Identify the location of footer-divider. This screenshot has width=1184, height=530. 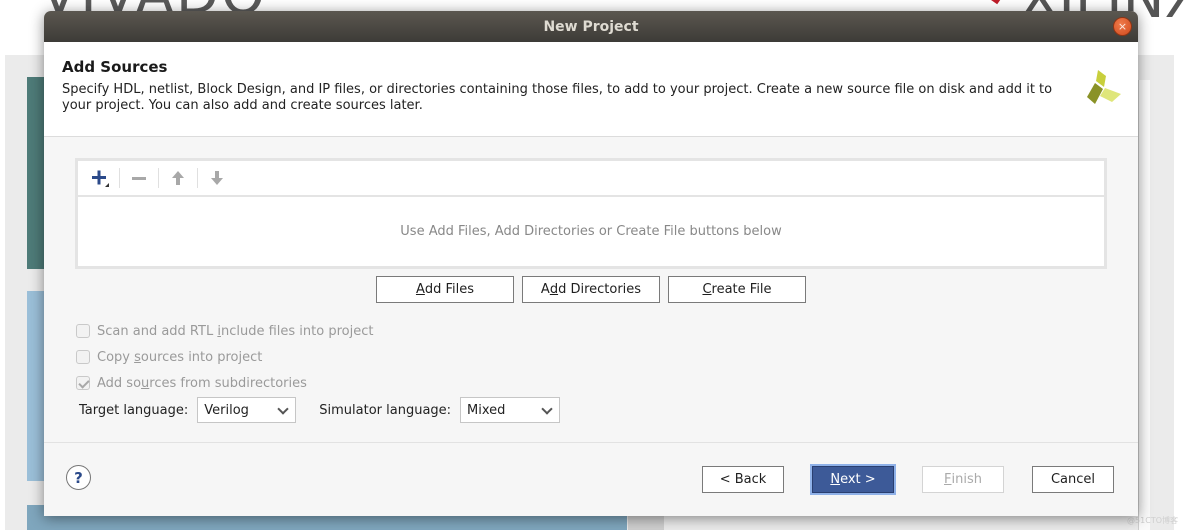
(591, 442).